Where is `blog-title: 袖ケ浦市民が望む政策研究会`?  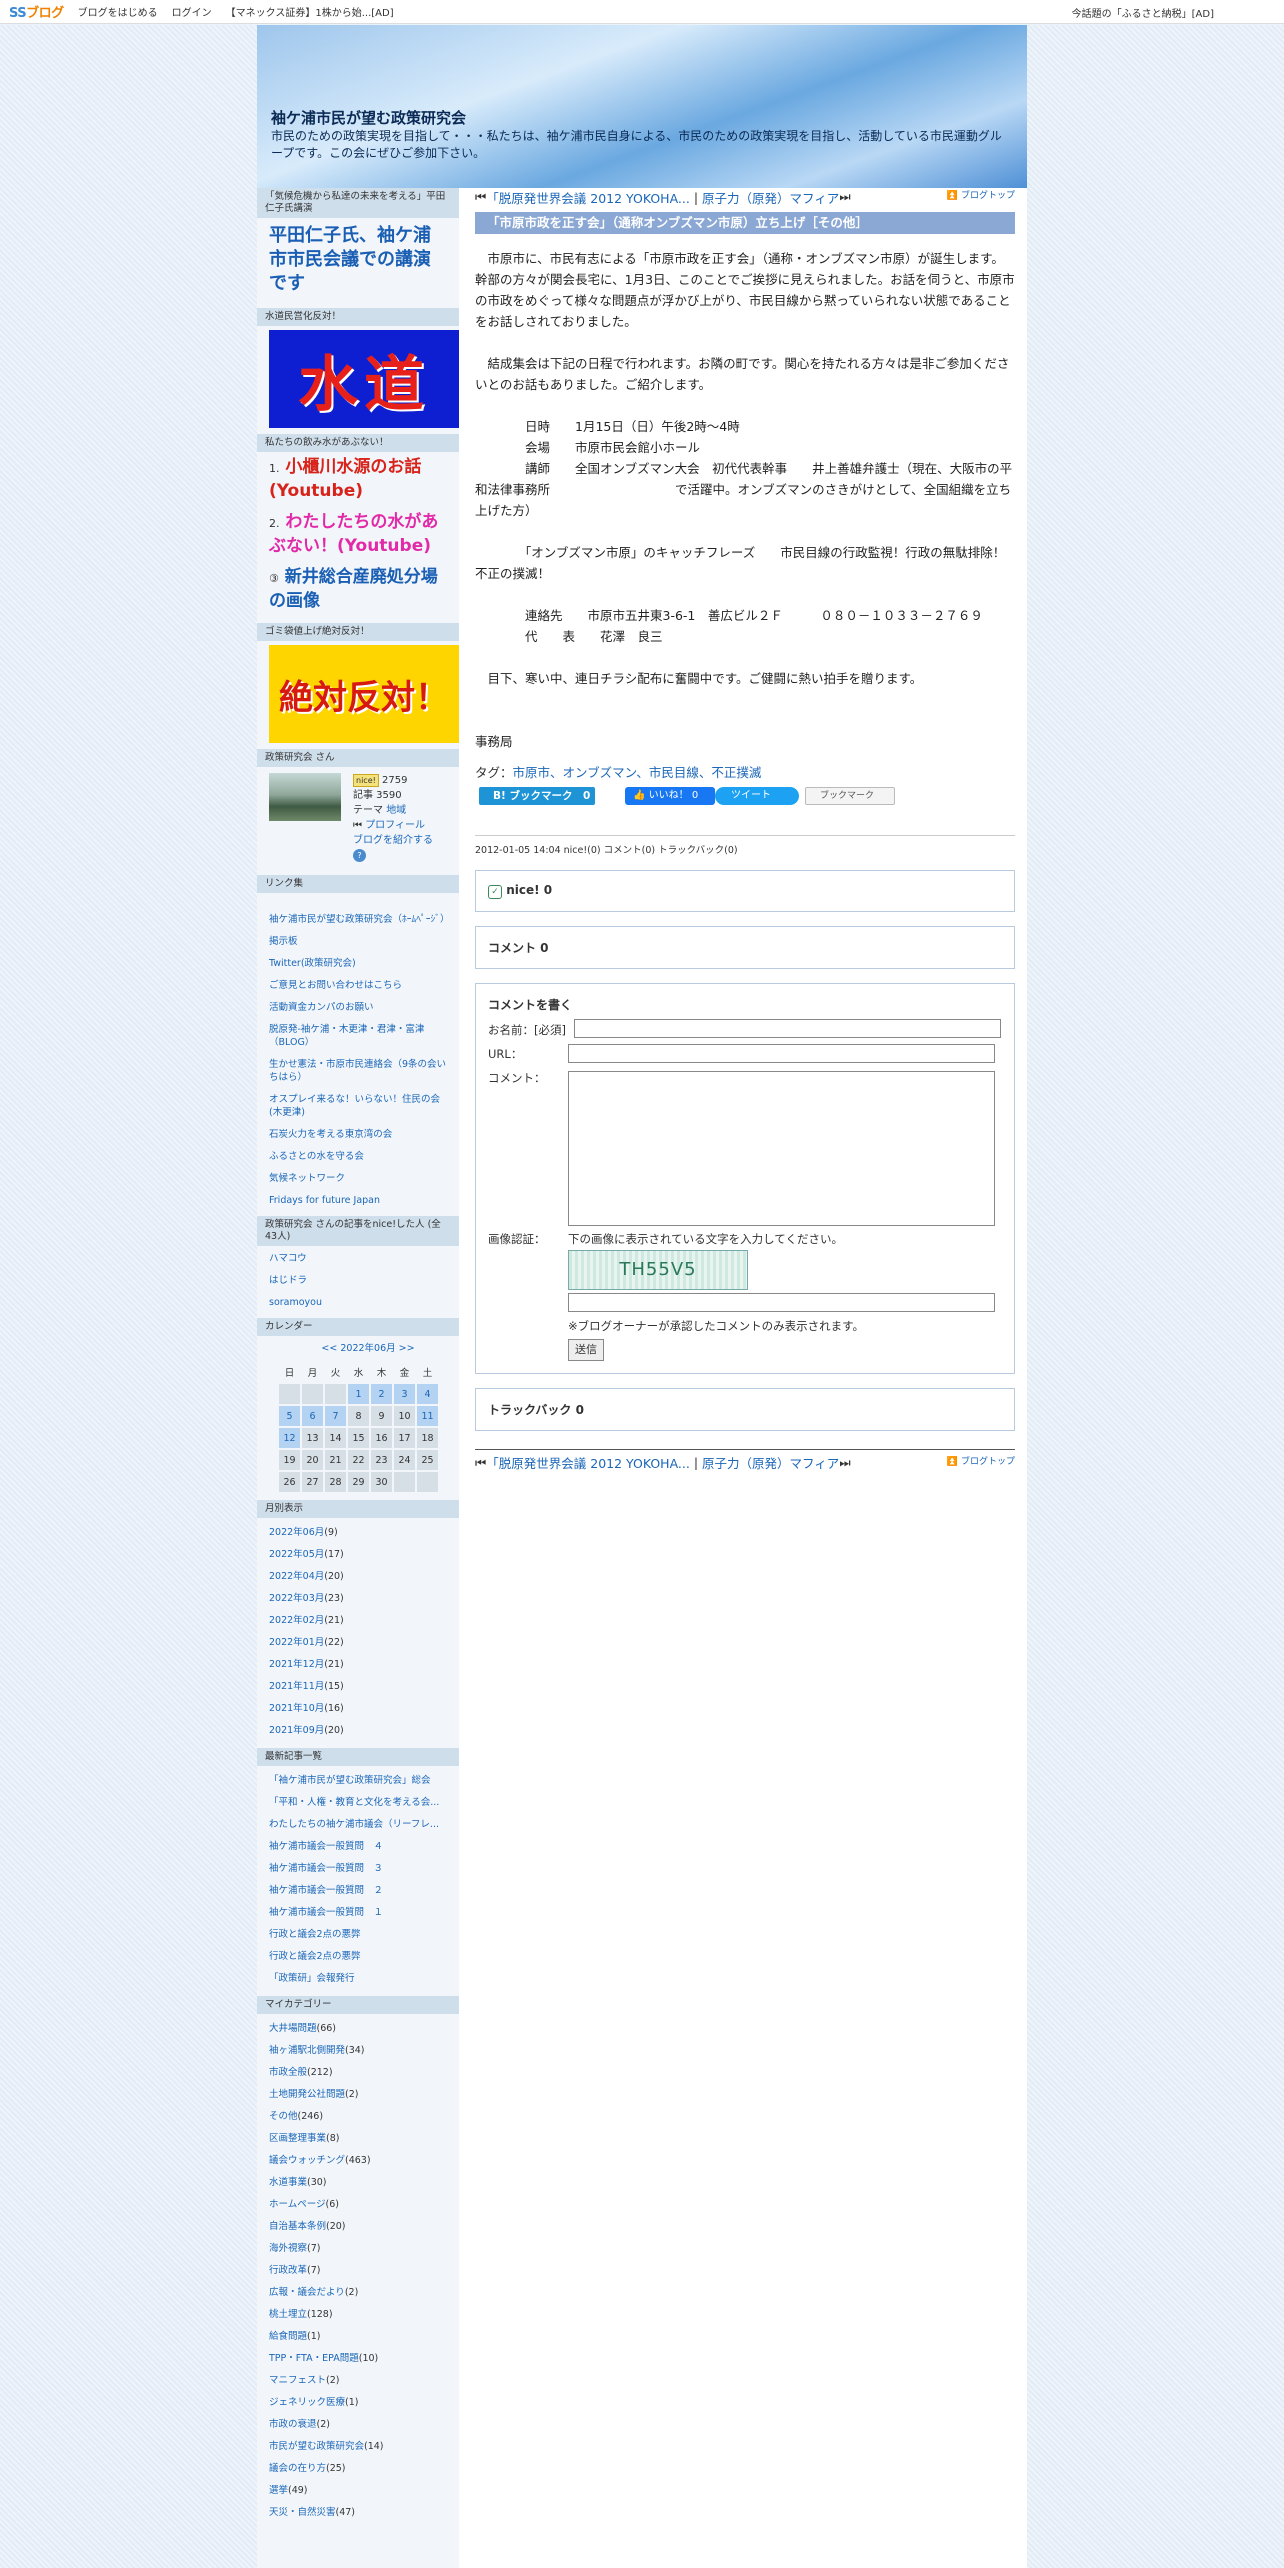
blog-title: 袖ケ浦市民が望む政策研究会 is located at coordinates (368, 117).